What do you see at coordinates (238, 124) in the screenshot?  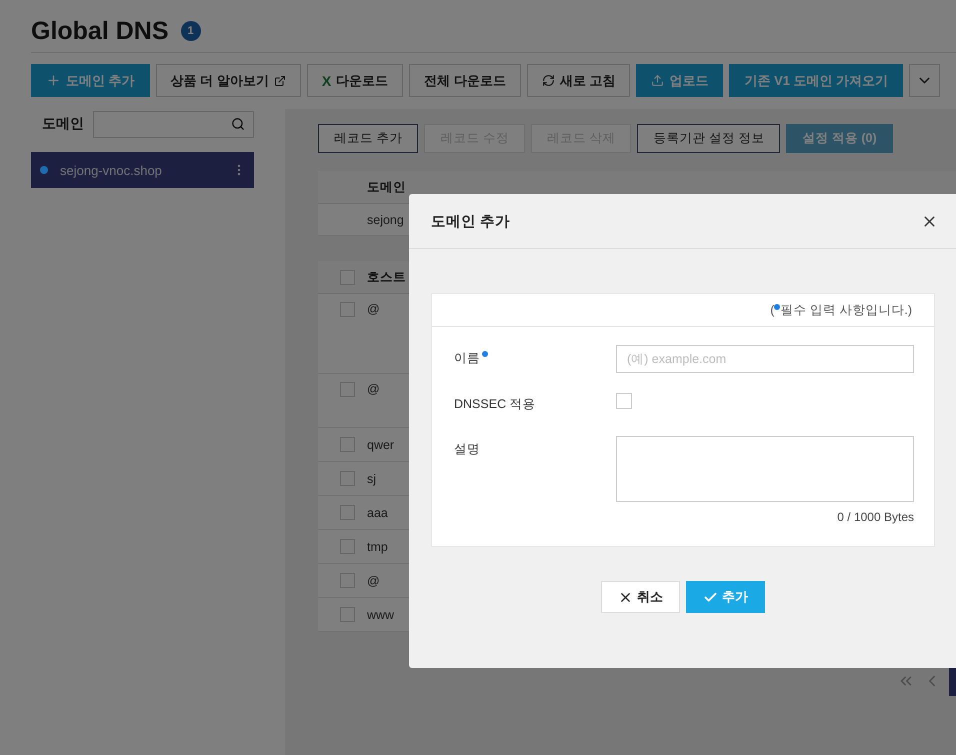 I see `search-icon` at bounding box center [238, 124].